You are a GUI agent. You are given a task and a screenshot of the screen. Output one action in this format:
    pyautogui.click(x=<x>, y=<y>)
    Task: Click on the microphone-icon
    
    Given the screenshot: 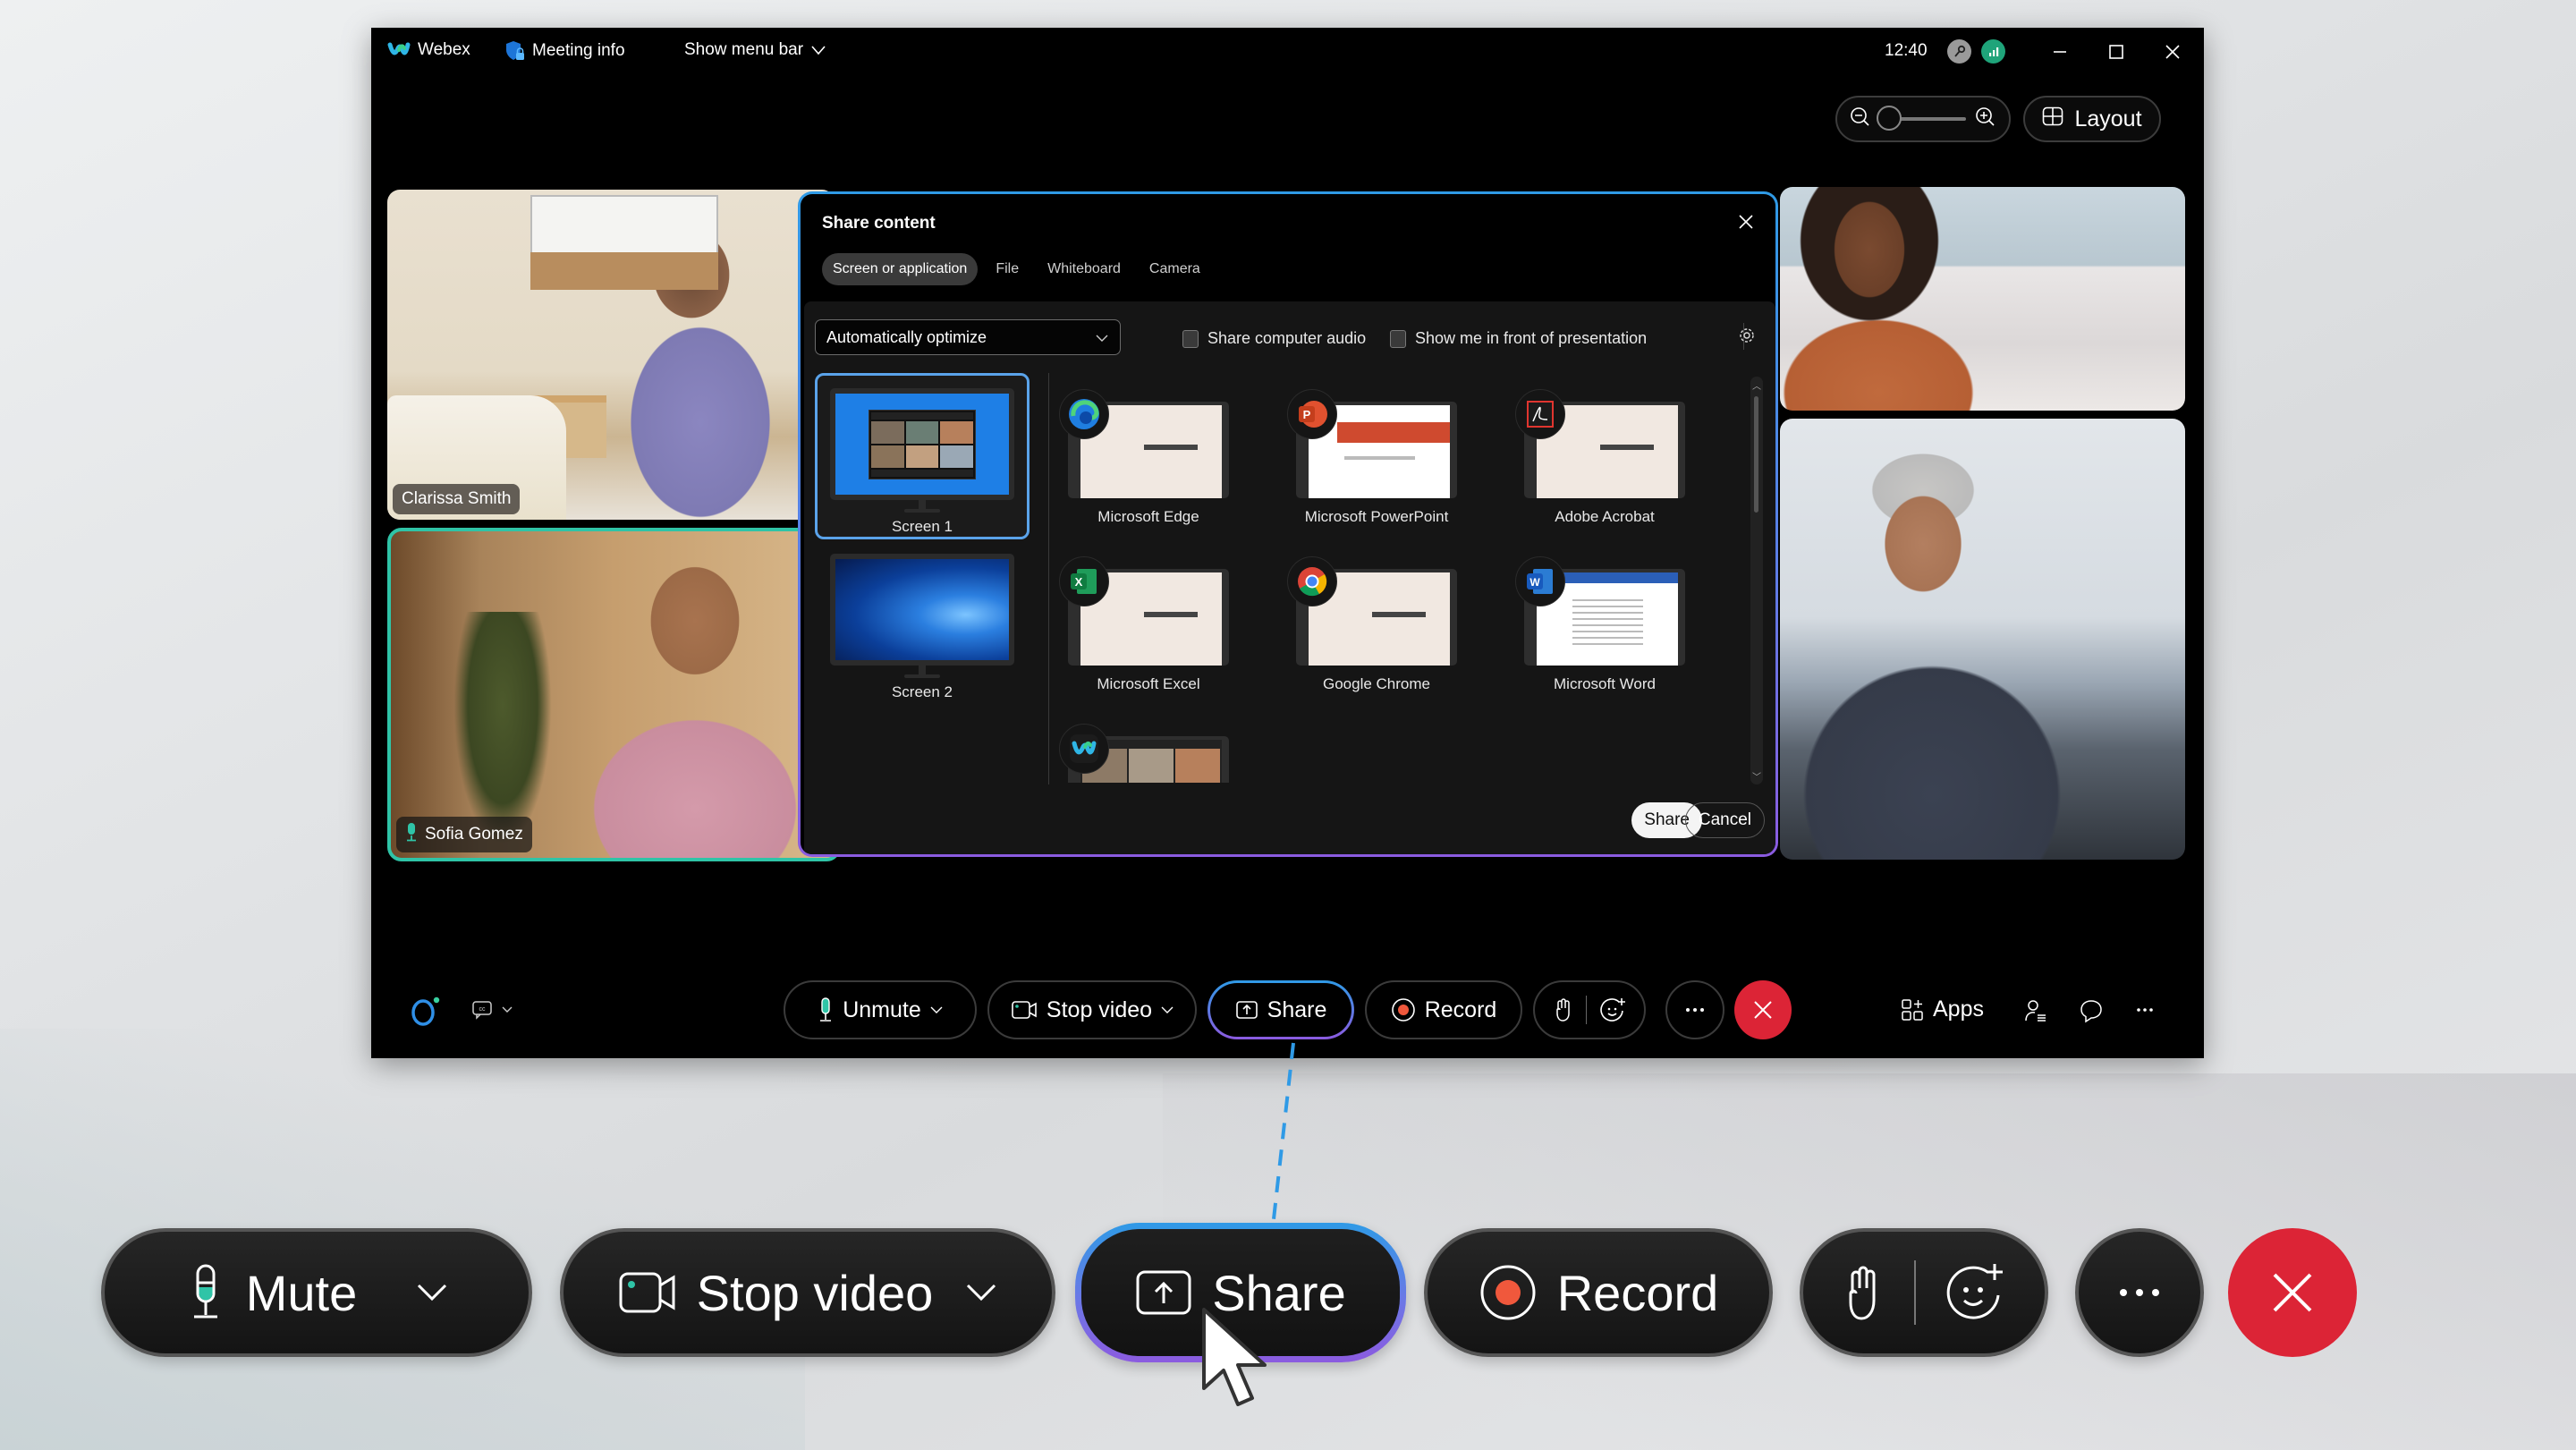 What is the action you would take?
    pyautogui.click(x=205, y=1291)
    